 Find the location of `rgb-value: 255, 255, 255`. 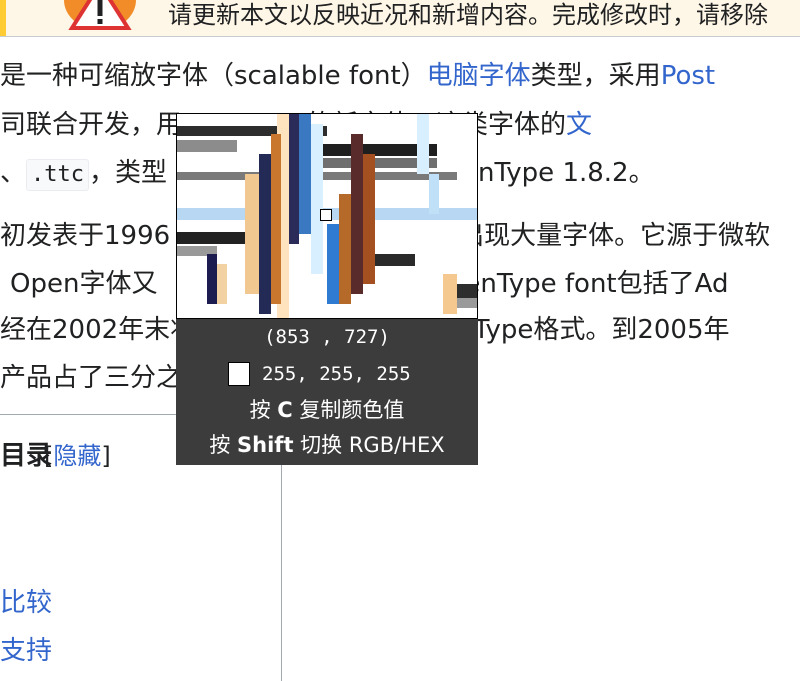

rgb-value: 255, 255, 255 is located at coordinates (336, 374).